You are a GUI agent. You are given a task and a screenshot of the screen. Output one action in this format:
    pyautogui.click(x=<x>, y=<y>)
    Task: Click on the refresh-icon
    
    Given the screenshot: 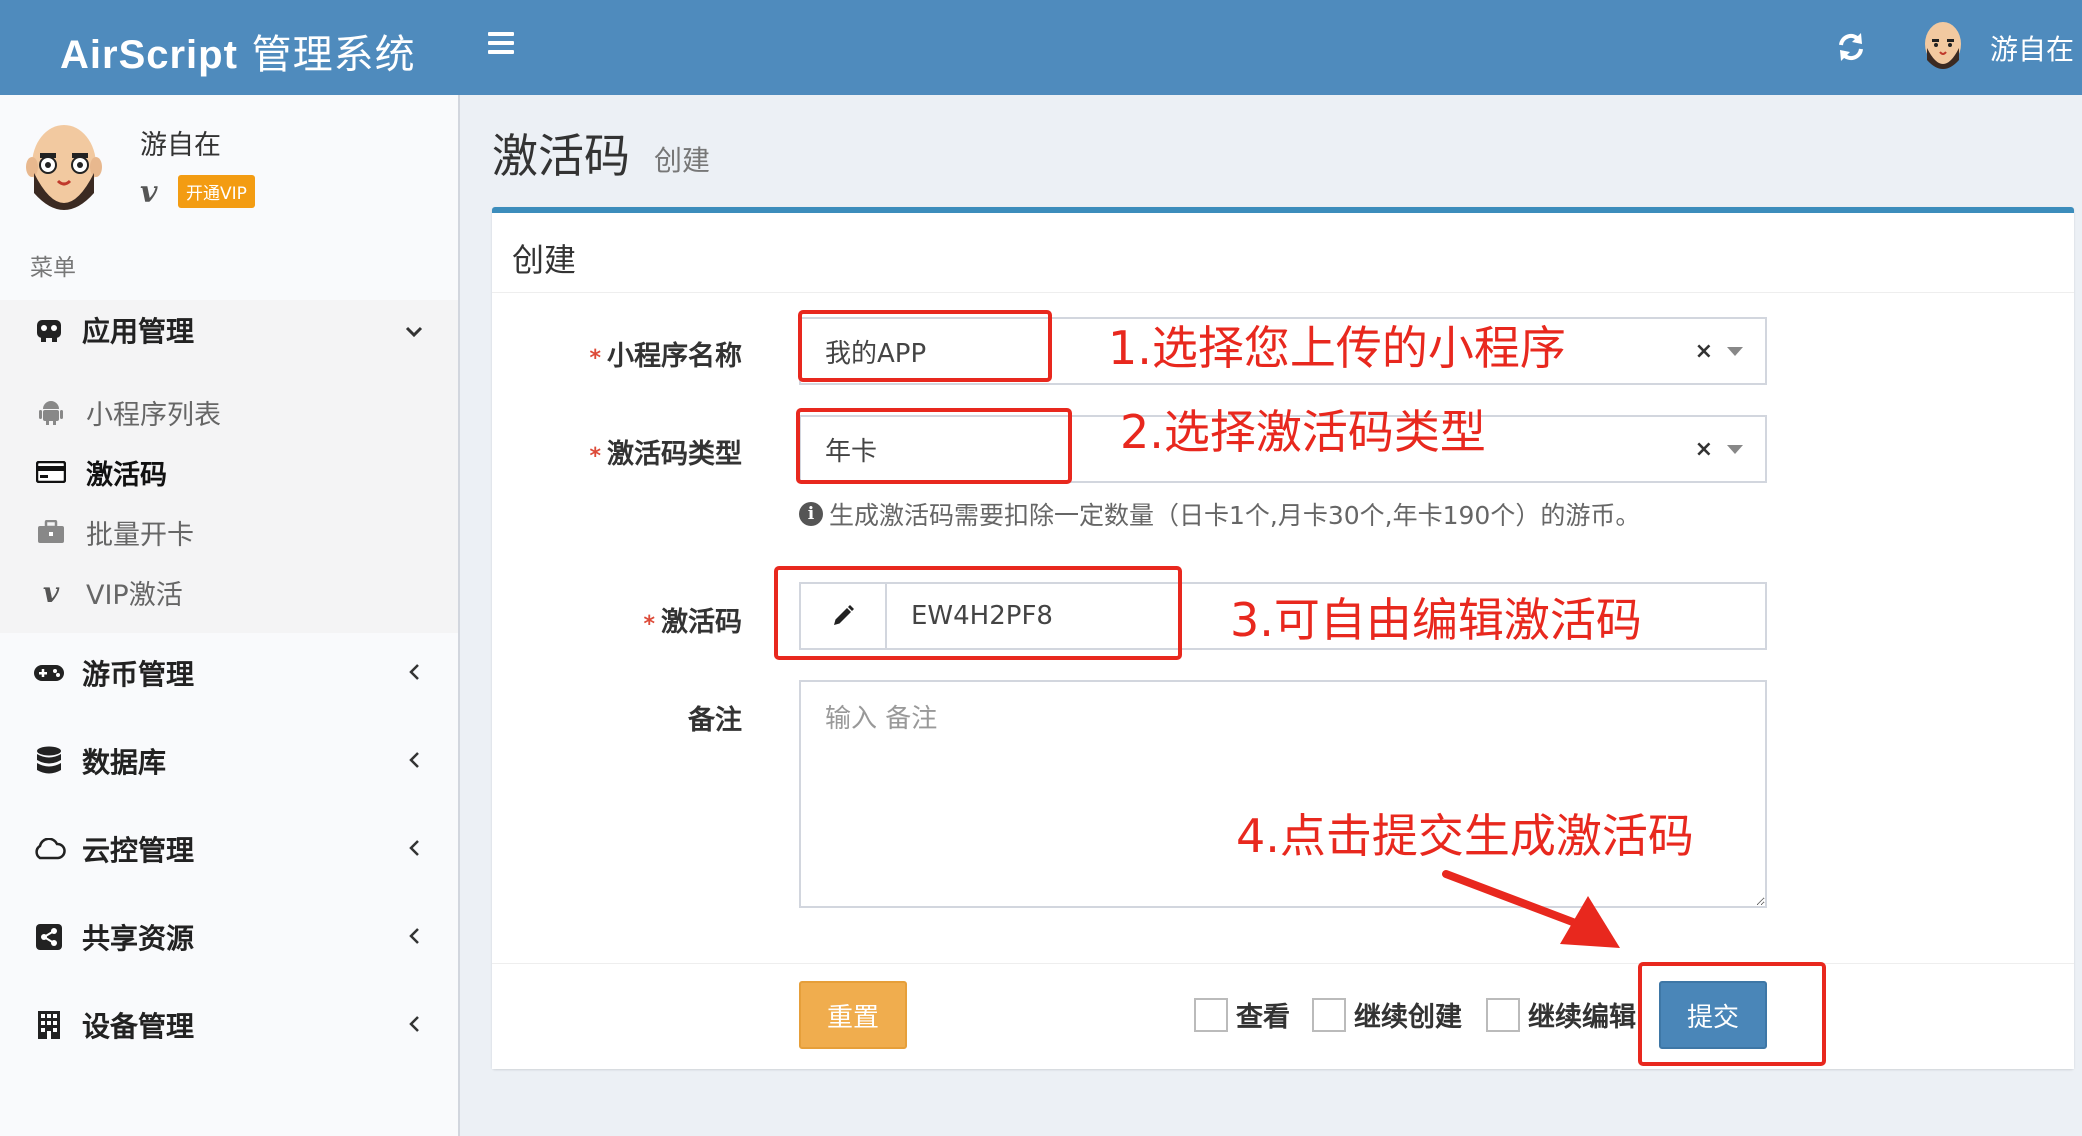 What is the action you would take?
    pyautogui.click(x=1851, y=47)
    